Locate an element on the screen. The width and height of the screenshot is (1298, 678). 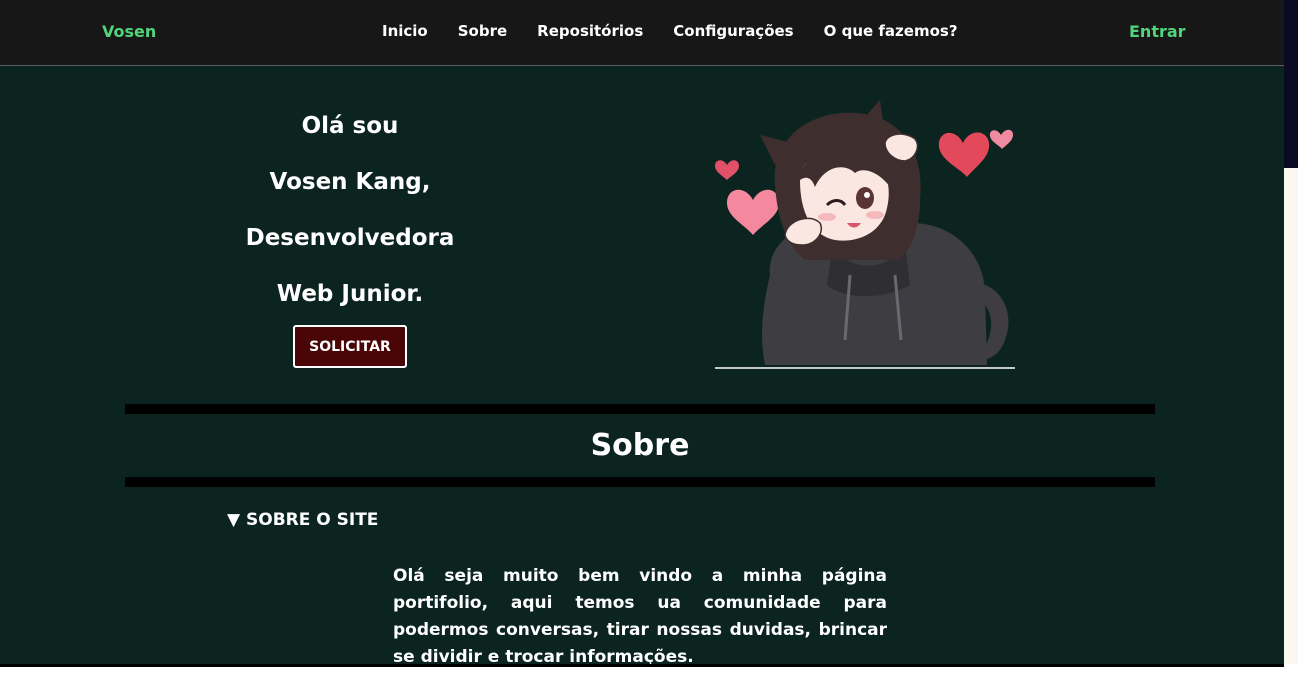
nav-sobre: Sobre is located at coordinates (482, 31).